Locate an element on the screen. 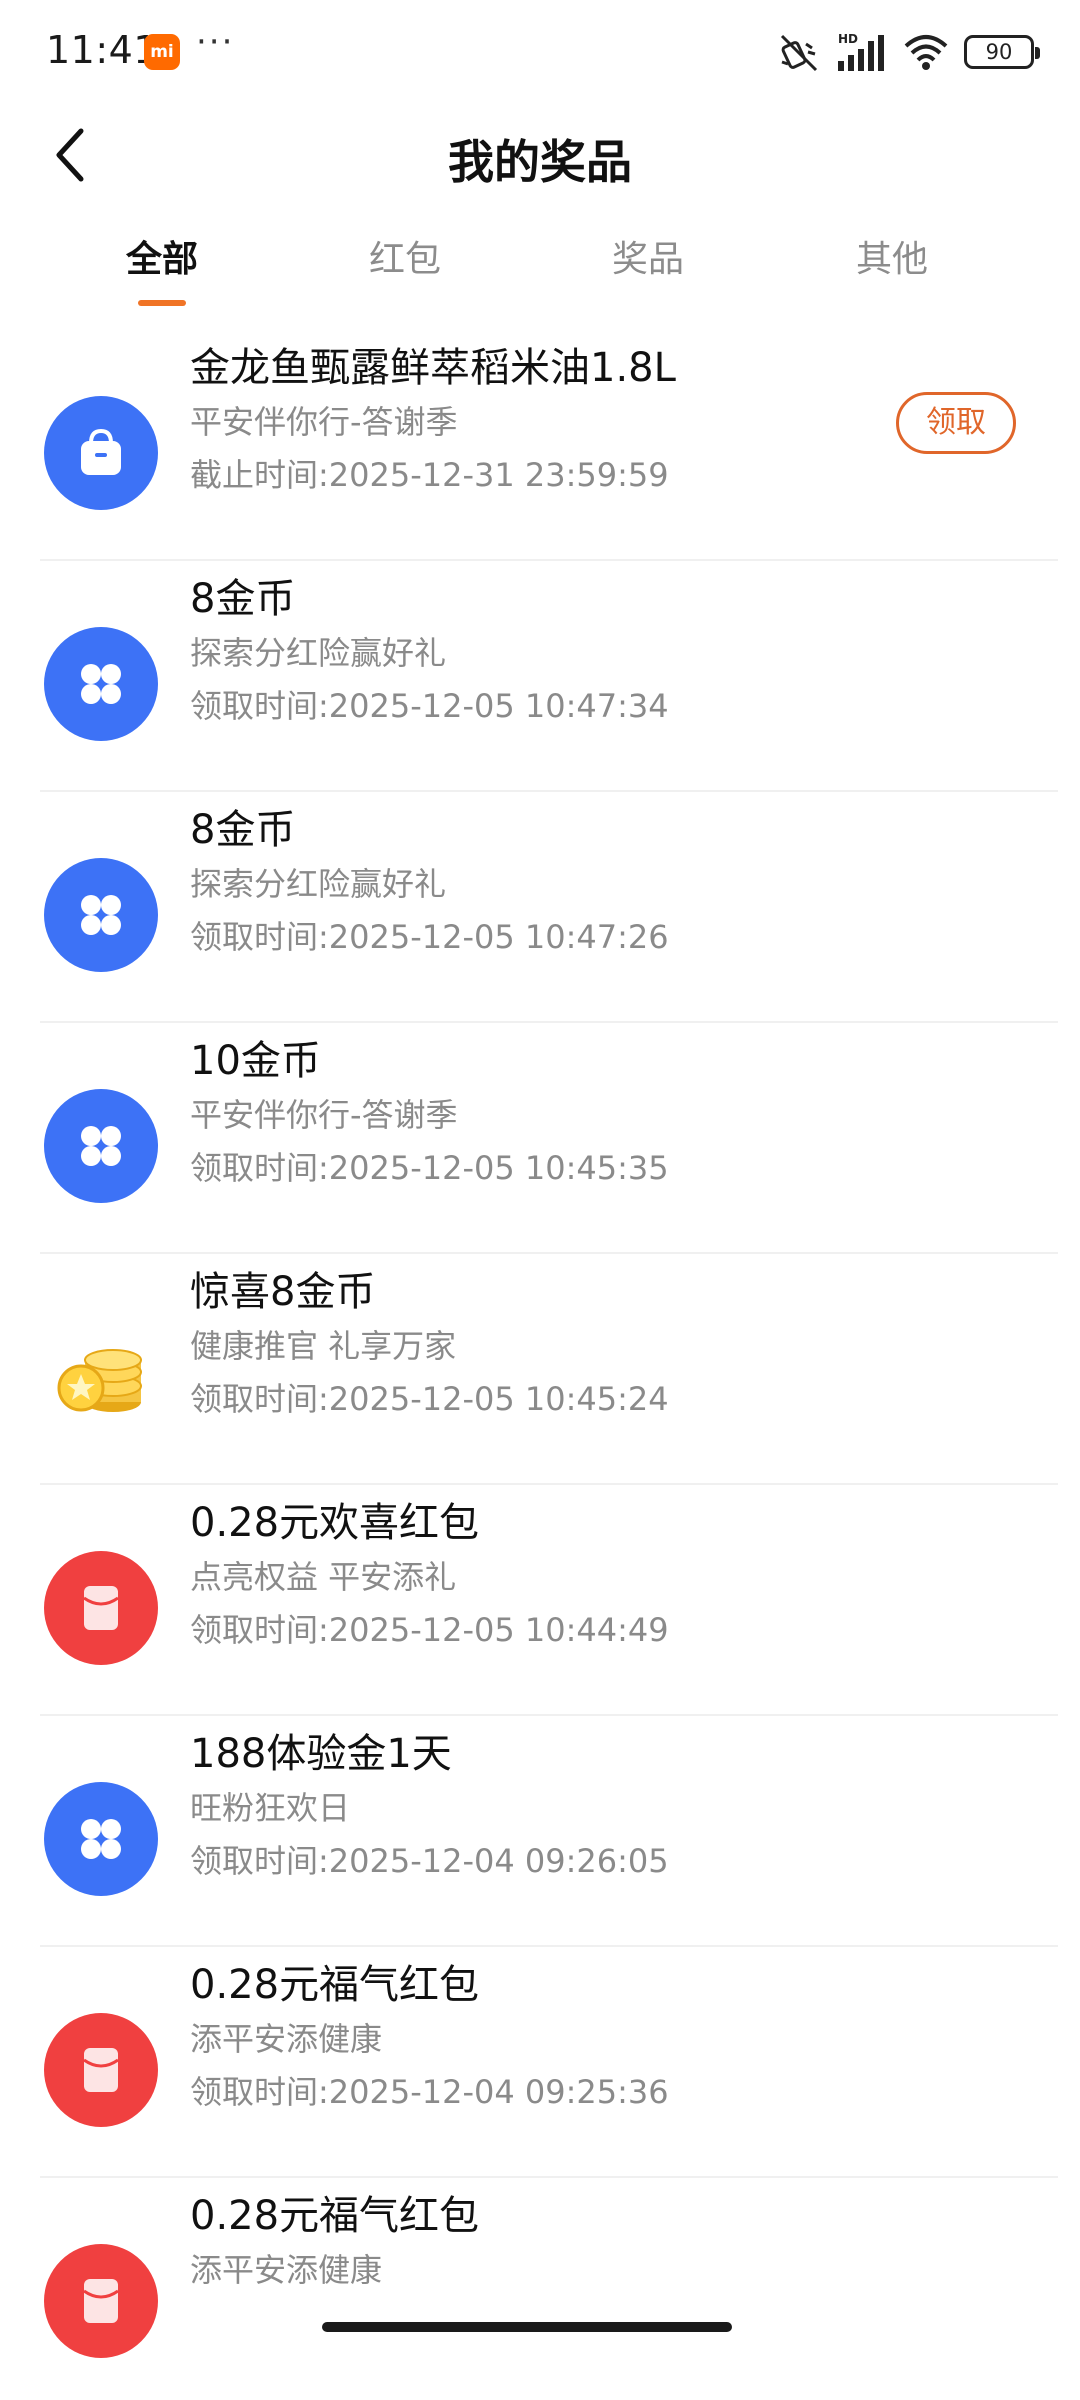 The width and height of the screenshot is (1080, 2400). status-icons: HD 90 is located at coordinates (909, 52).